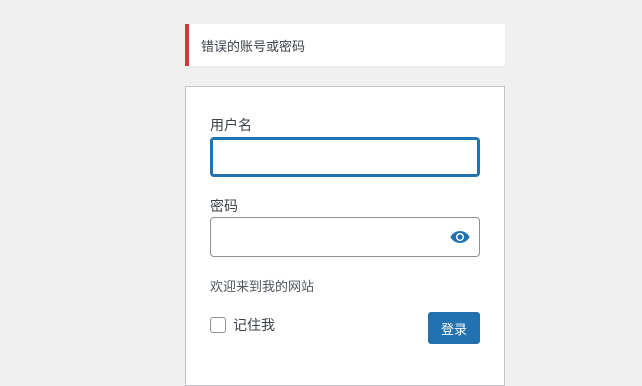 The height and width of the screenshot is (386, 642). Describe the element at coordinates (454, 328) in the screenshot. I see `login-button: 登录` at that location.